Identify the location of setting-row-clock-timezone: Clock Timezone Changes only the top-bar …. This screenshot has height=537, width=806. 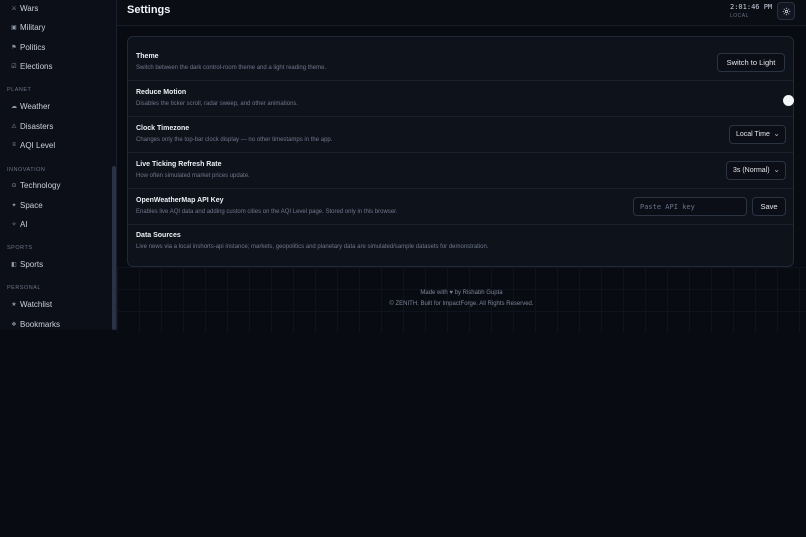
(460, 135).